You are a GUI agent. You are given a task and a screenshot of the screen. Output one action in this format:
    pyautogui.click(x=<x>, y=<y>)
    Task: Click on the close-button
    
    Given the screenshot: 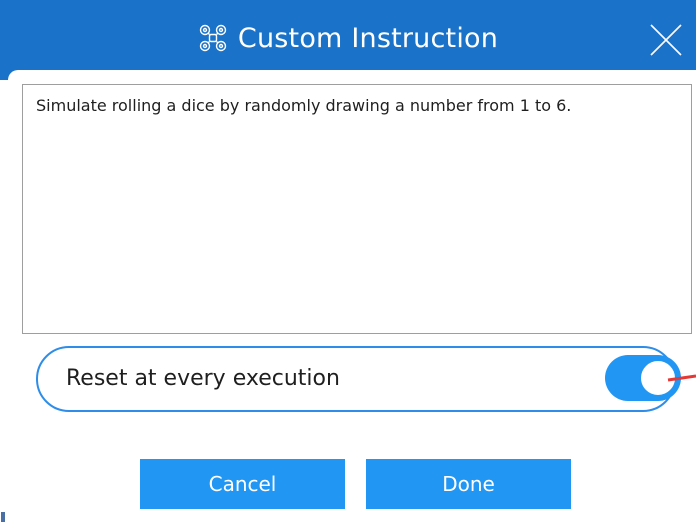 What is the action you would take?
    pyautogui.click(x=666, y=40)
    